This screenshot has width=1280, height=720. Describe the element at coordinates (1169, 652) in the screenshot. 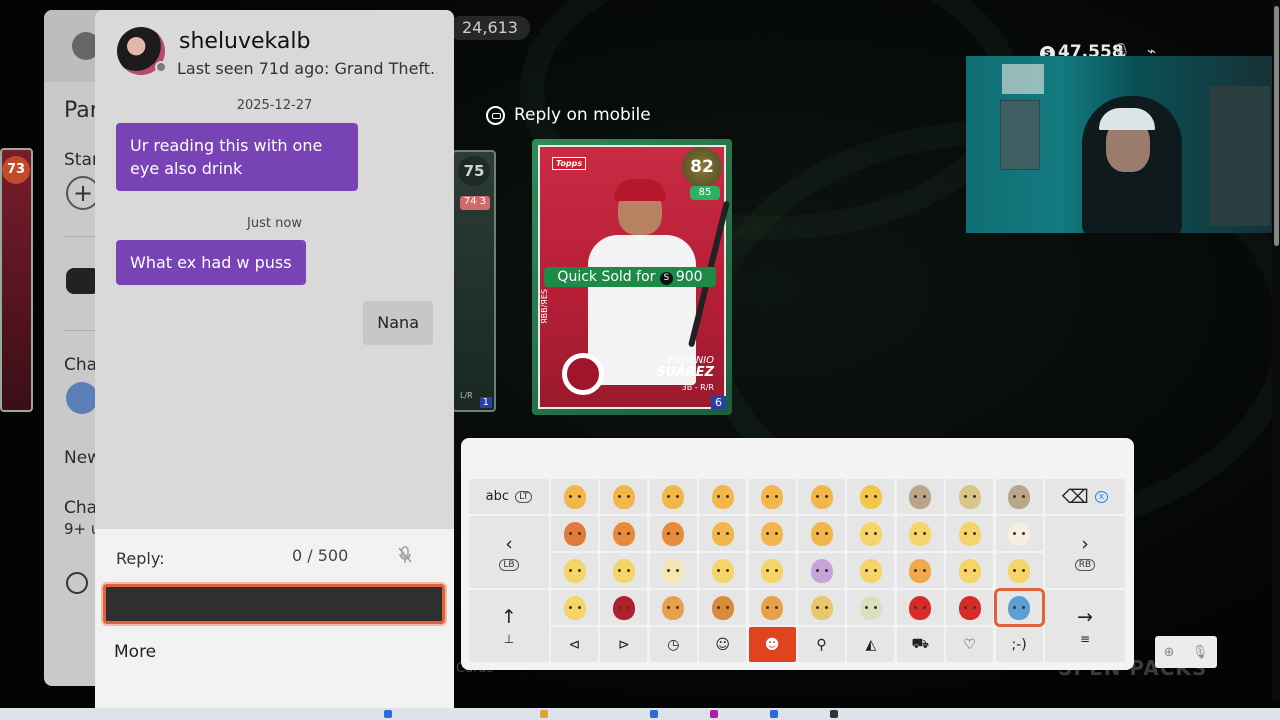

I see `reply-mobile-icon: ⊕` at that location.